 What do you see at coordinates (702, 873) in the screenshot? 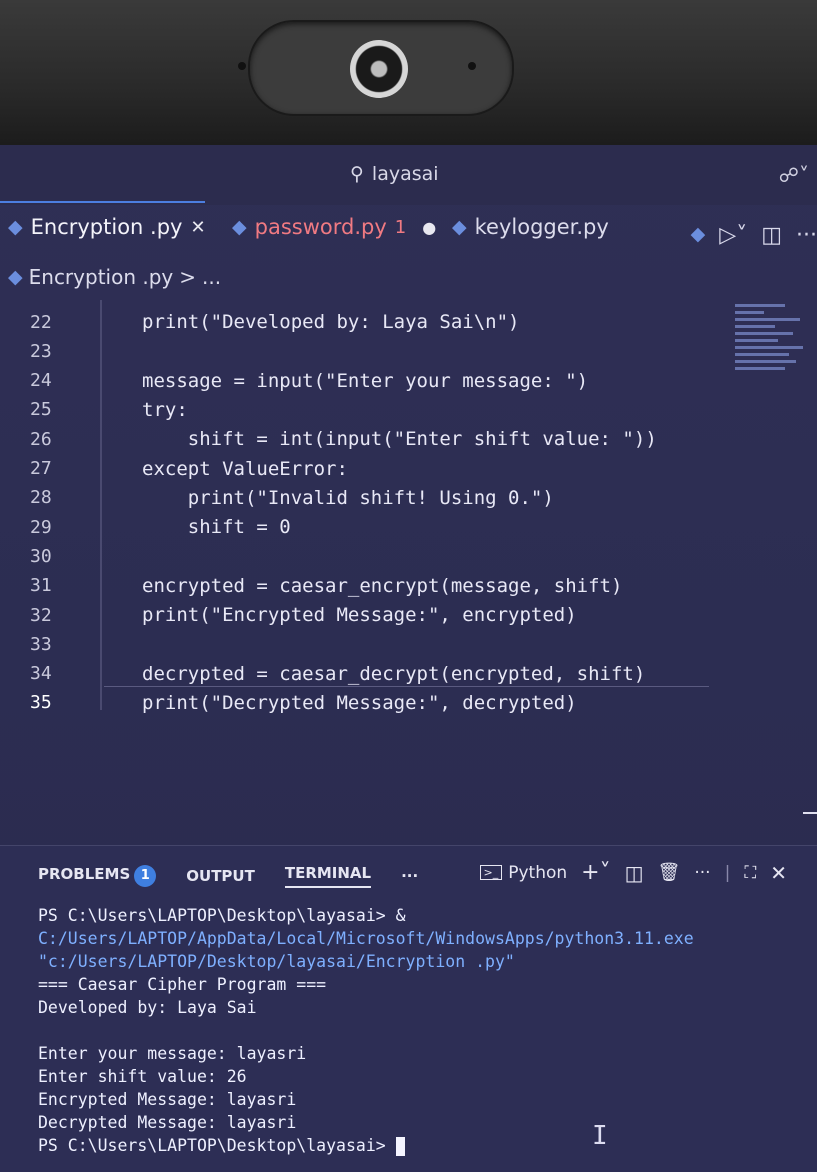
I see `more-icon: ···` at bounding box center [702, 873].